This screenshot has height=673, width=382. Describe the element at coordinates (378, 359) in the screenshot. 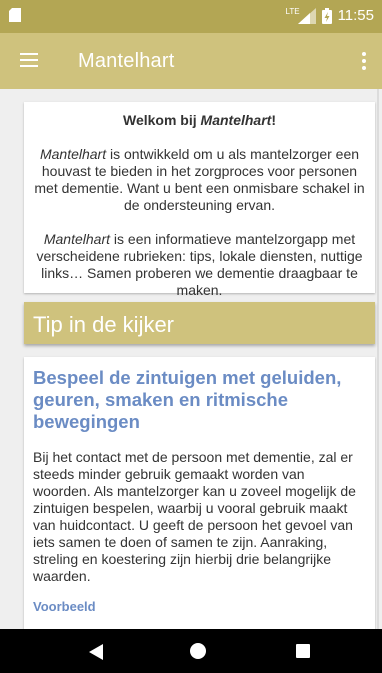

I see `scroll-track` at that location.